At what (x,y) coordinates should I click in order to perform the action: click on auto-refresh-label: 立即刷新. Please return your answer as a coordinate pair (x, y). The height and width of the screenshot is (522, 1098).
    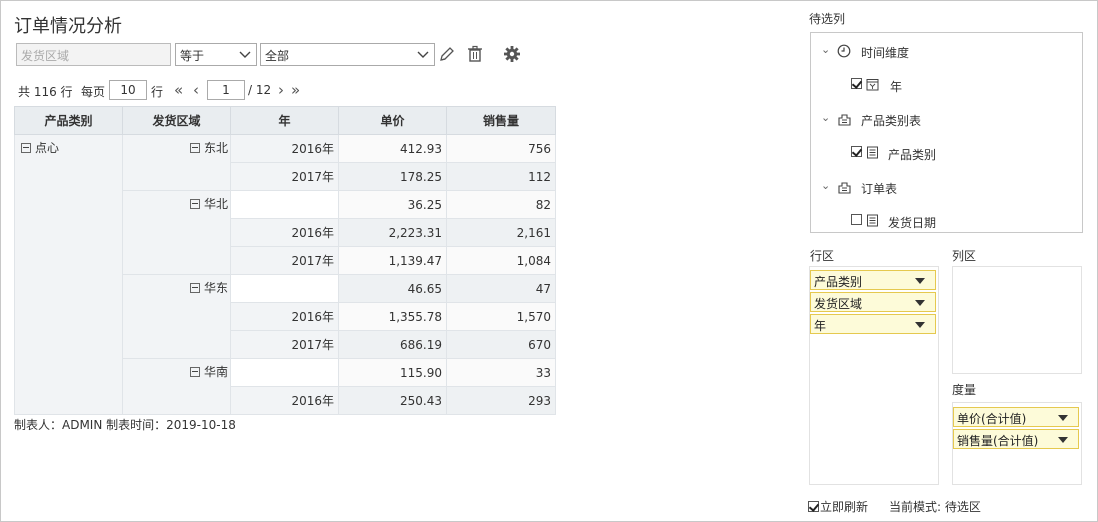
    Looking at the image, I should click on (844, 507).